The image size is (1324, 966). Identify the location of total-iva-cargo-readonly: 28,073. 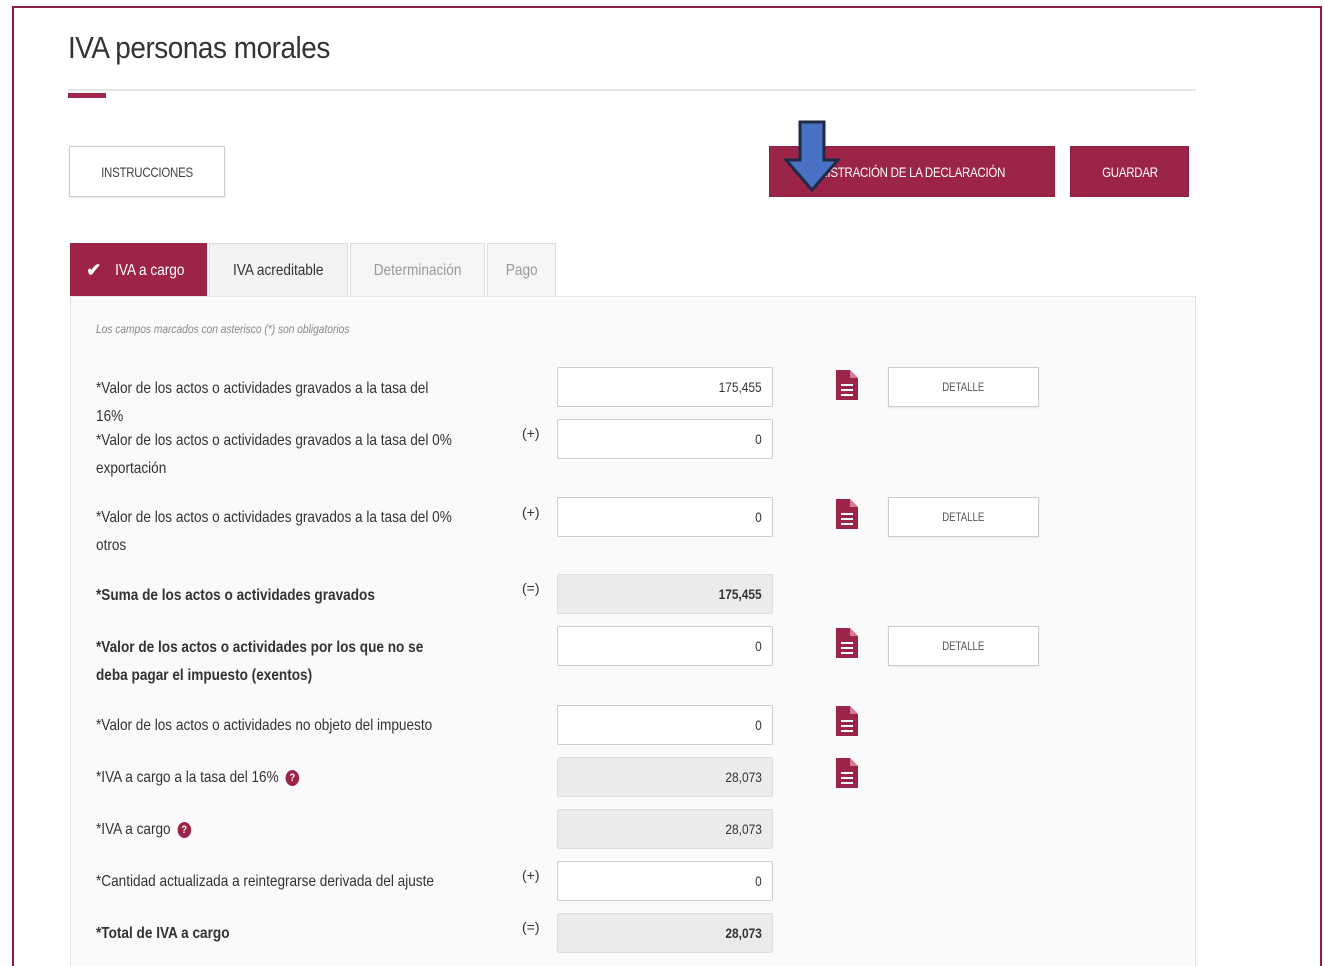
(665, 933).